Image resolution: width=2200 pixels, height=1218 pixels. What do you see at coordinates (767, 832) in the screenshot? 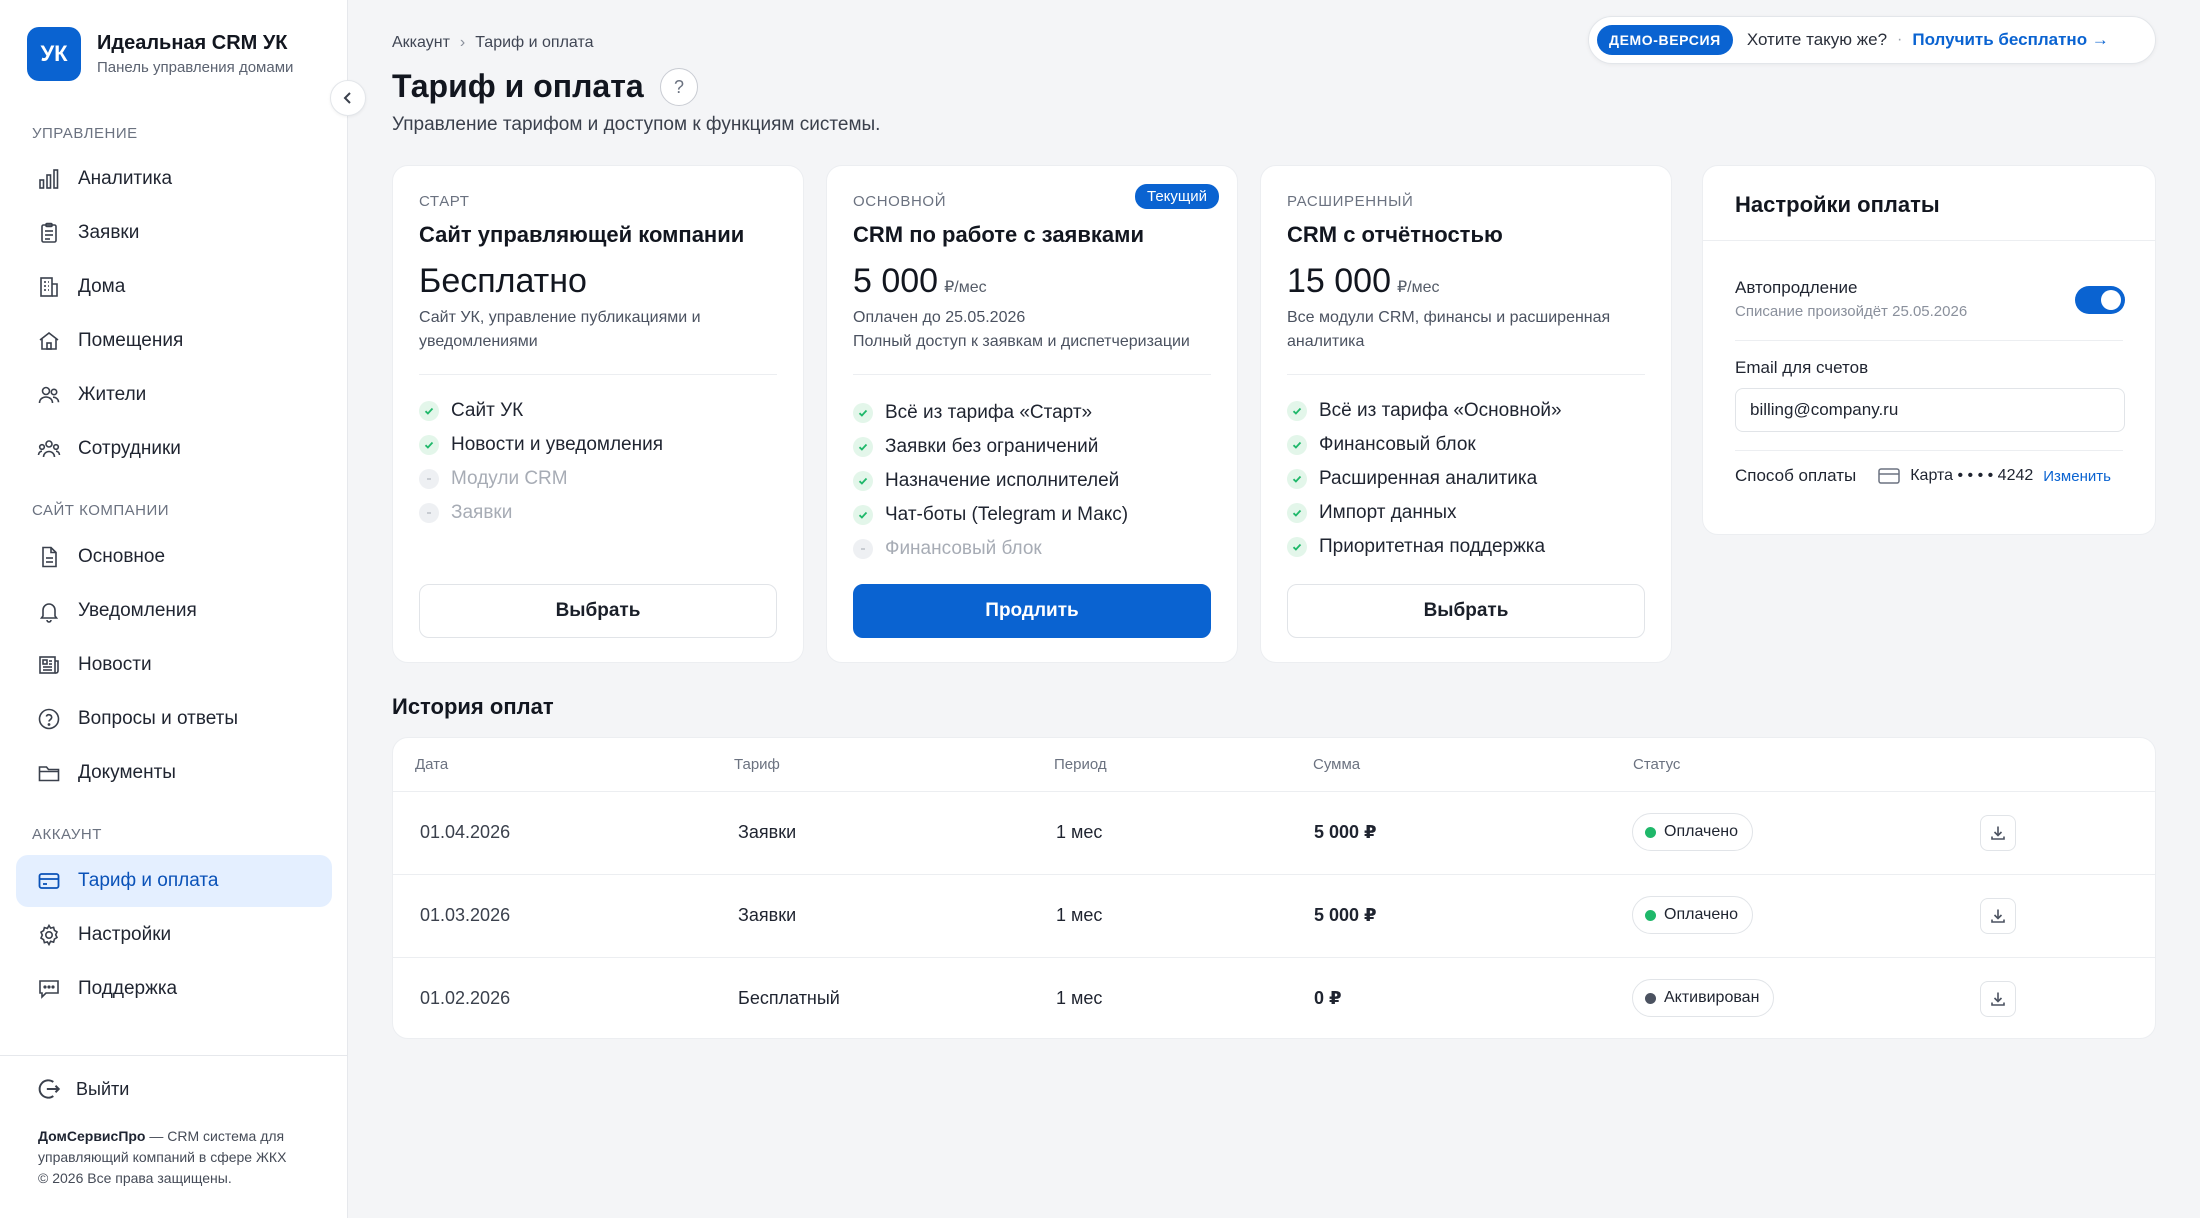
I see `cell-plan: Заявки` at bounding box center [767, 832].